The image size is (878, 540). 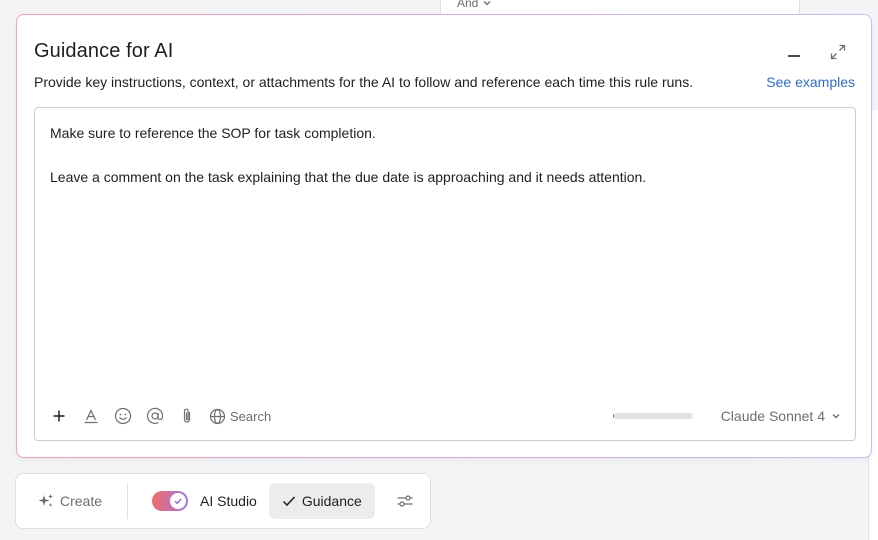 I want to click on attach-icon, so click(x=187, y=415).